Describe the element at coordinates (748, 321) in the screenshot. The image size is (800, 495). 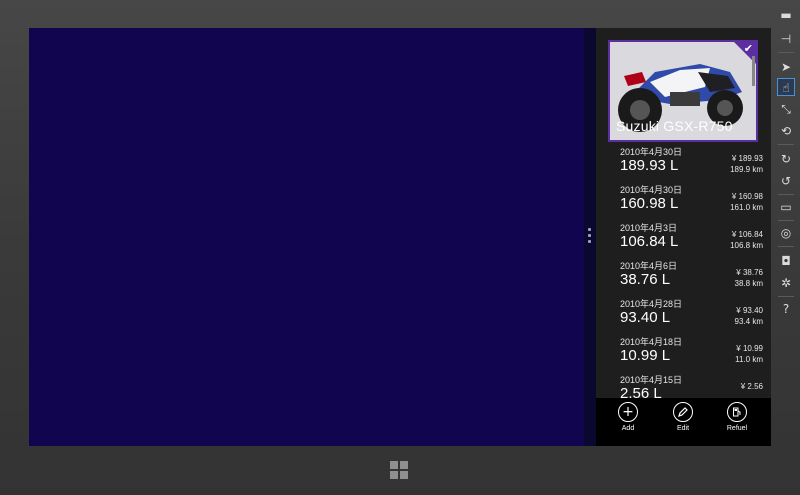
I see `entry-distance: 93.4 km` at that location.